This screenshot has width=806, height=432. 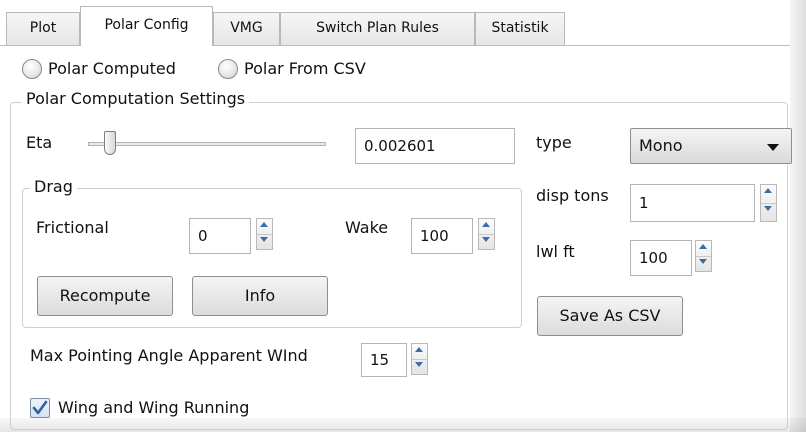 I want to click on wake-down-button, so click(x=486, y=241).